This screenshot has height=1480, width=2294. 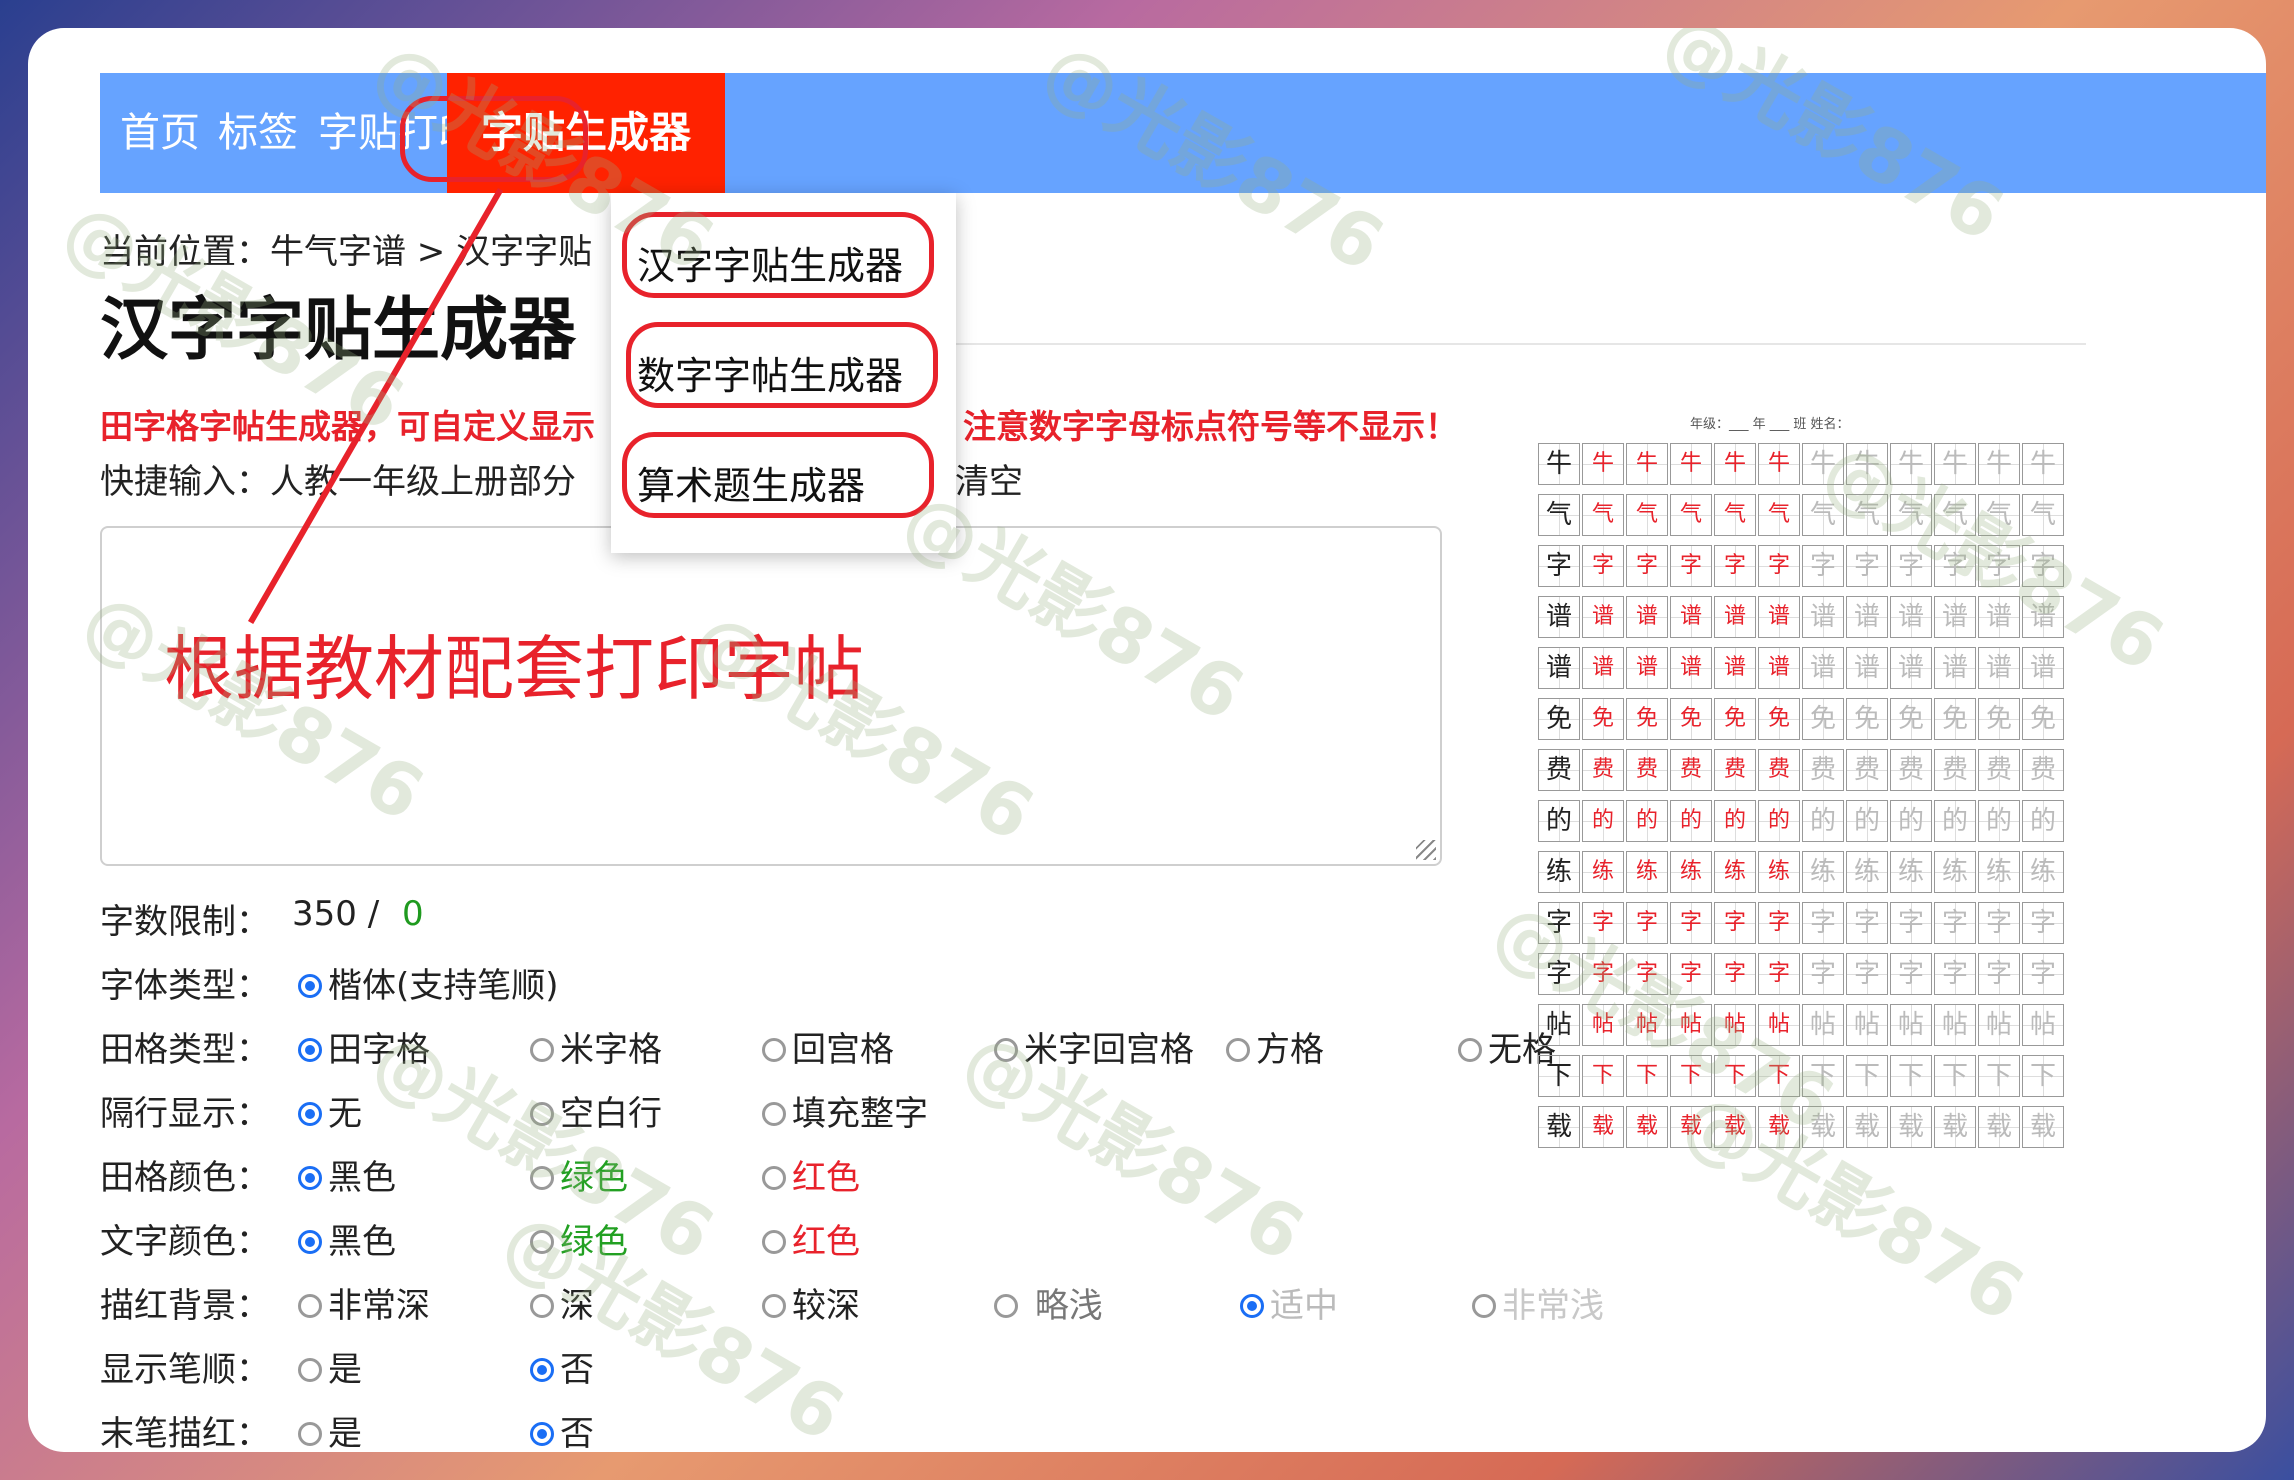 I want to click on grid-option-square: 方格, so click(x=1275, y=1046).